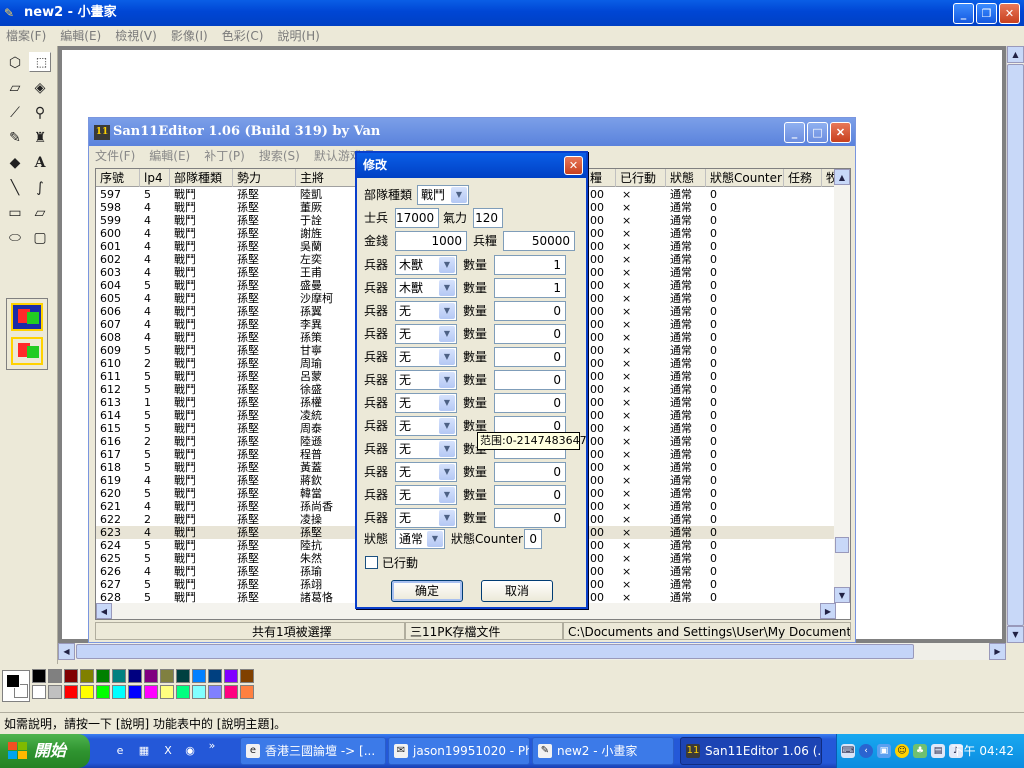 This screenshot has width=1024, height=768. What do you see at coordinates (842, 177) in the screenshot?
I see `table-scroll-up-icon: ▲` at bounding box center [842, 177].